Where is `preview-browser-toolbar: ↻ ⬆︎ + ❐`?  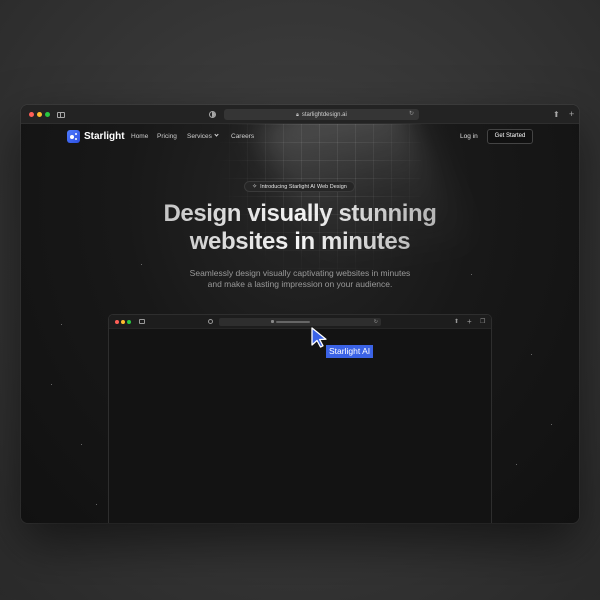 preview-browser-toolbar: ↻ ⬆︎ + ❐ is located at coordinates (300, 322).